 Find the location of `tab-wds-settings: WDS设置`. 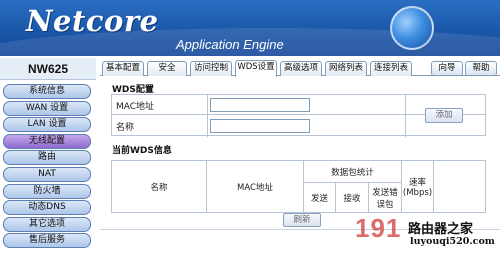

tab-wds-settings: WDS设置 is located at coordinates (256, 68).